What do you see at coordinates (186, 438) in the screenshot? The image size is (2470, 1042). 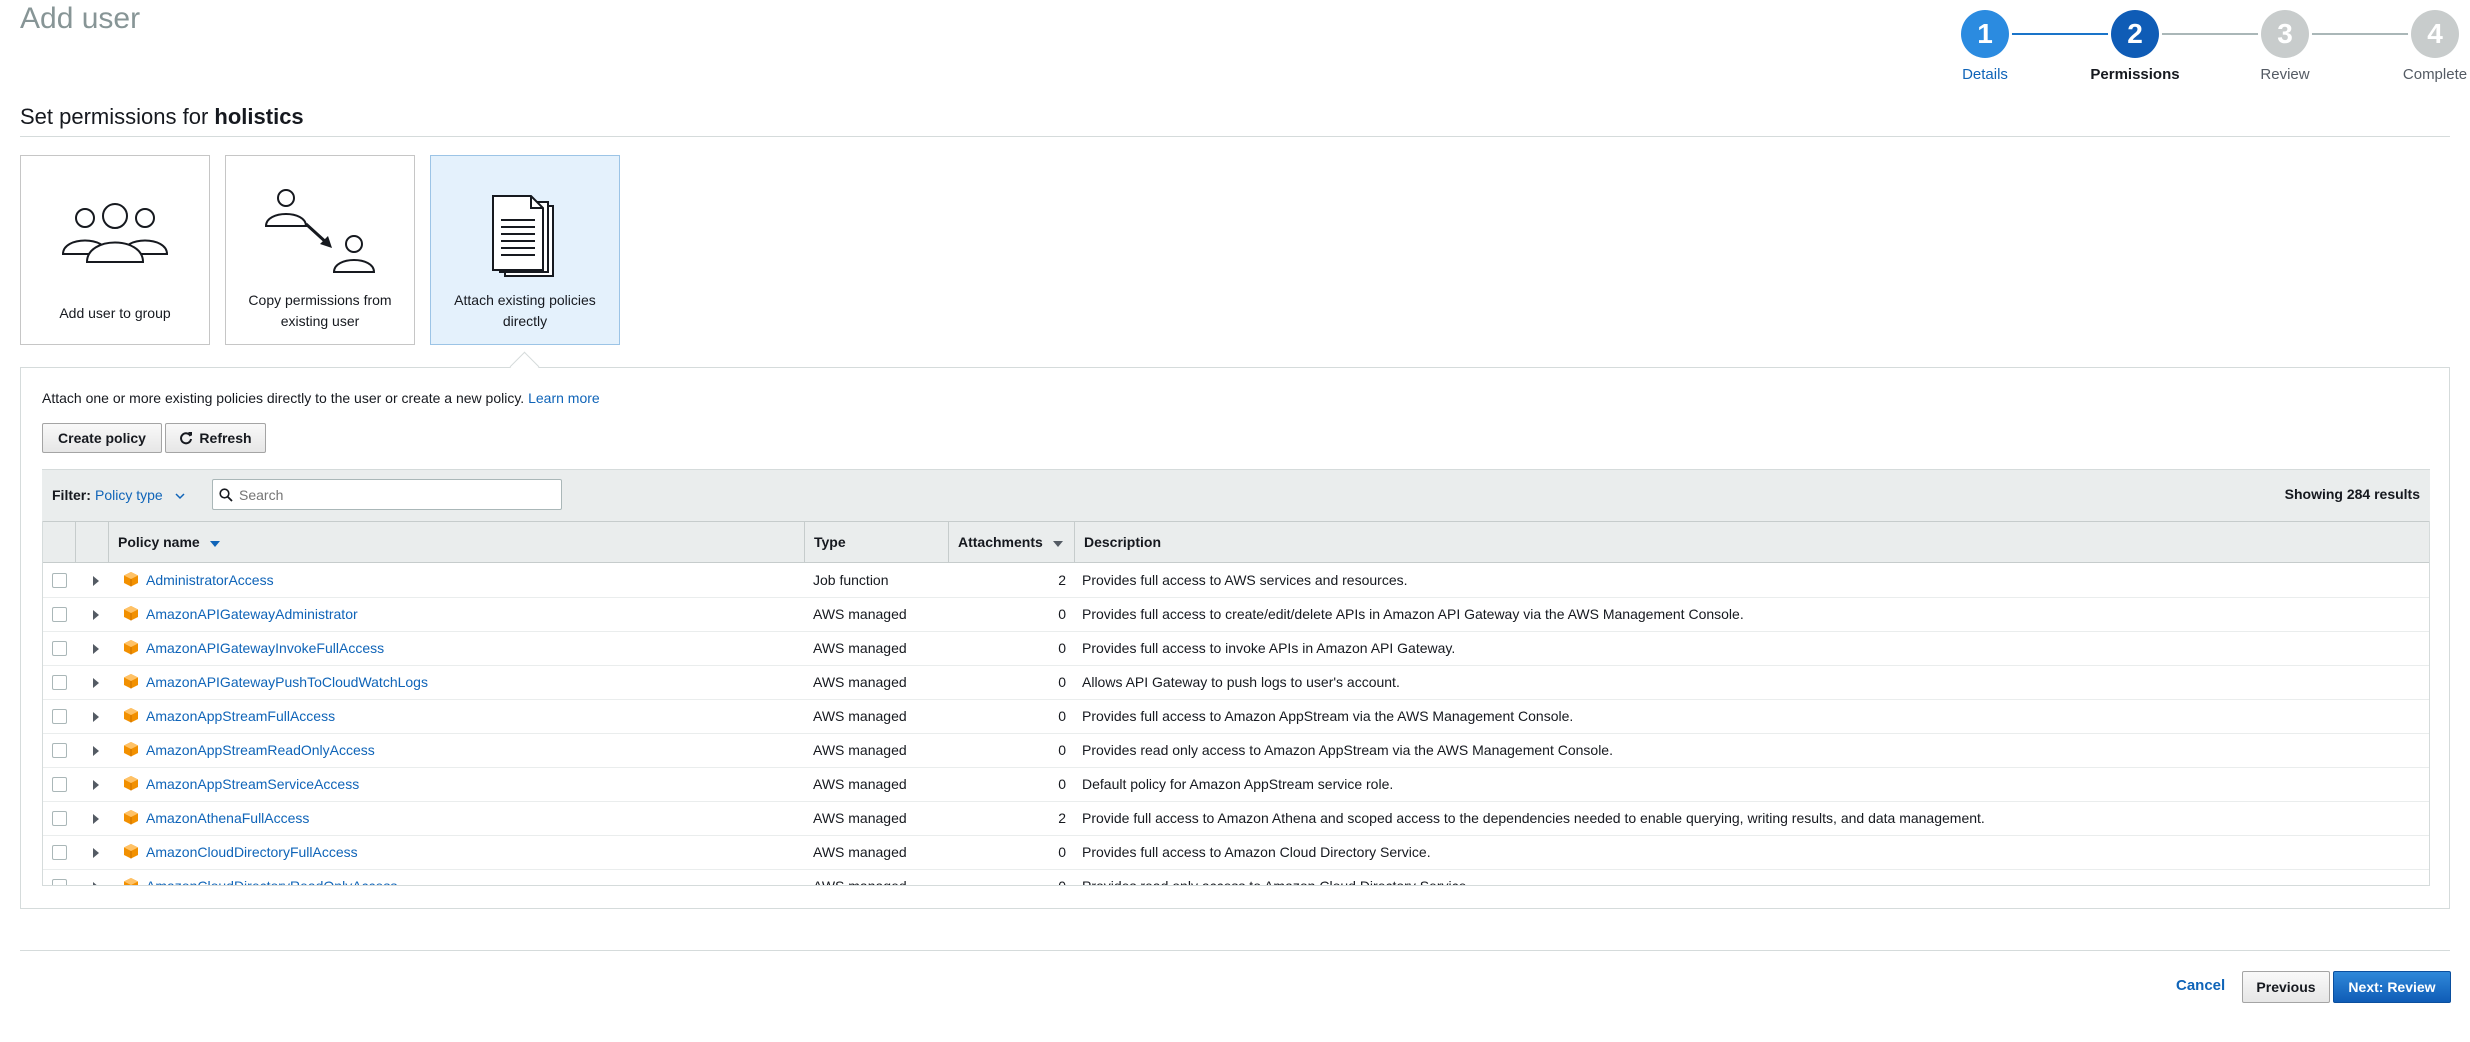 I see `refresh-icon` at bounding box center [186, 438].